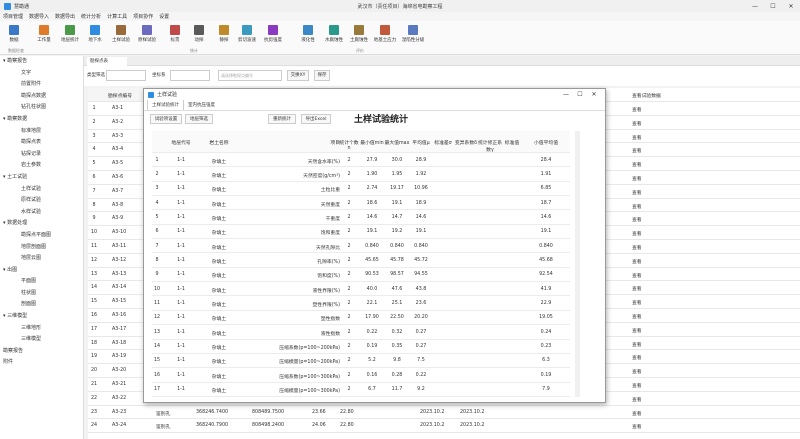 This screenshot has height=439, width=800. I want to click on stats-row: 2 1-1 杂填土 天然密度(g/cm³) 2 1.90 1.95 1.92 1.91, so click(361, 174).